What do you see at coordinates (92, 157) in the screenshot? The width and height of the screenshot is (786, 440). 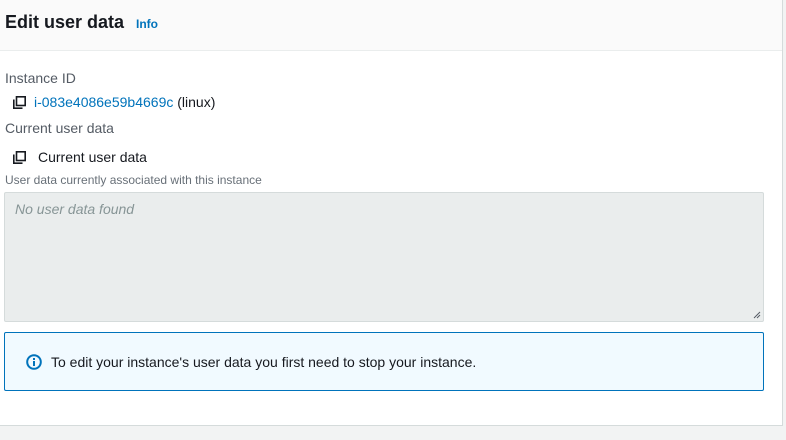 I see `copy-current-user-data-button: Current user data` at bounding box center [92, 157].